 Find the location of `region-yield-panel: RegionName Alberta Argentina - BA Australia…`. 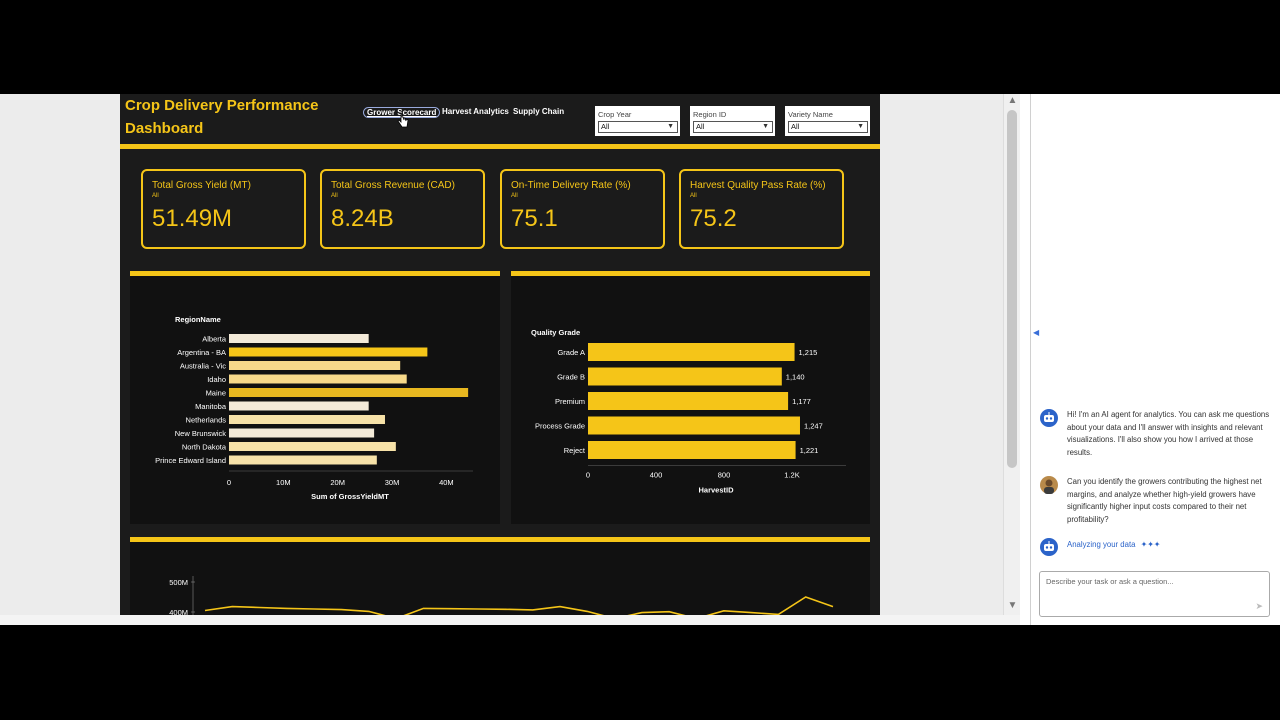

region-yield-panel: RegionName Alberta Argentina - BA Australia… is located at coordinates (315, 400).